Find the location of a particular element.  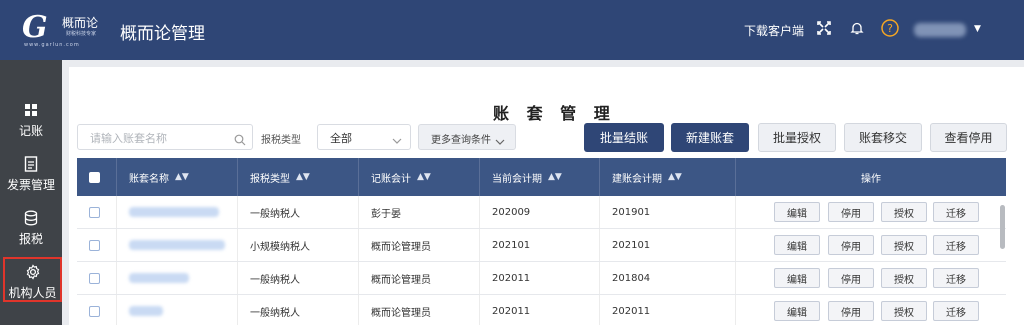

transfer-book-button: 账套移交 is located at coordinates (883, 137).